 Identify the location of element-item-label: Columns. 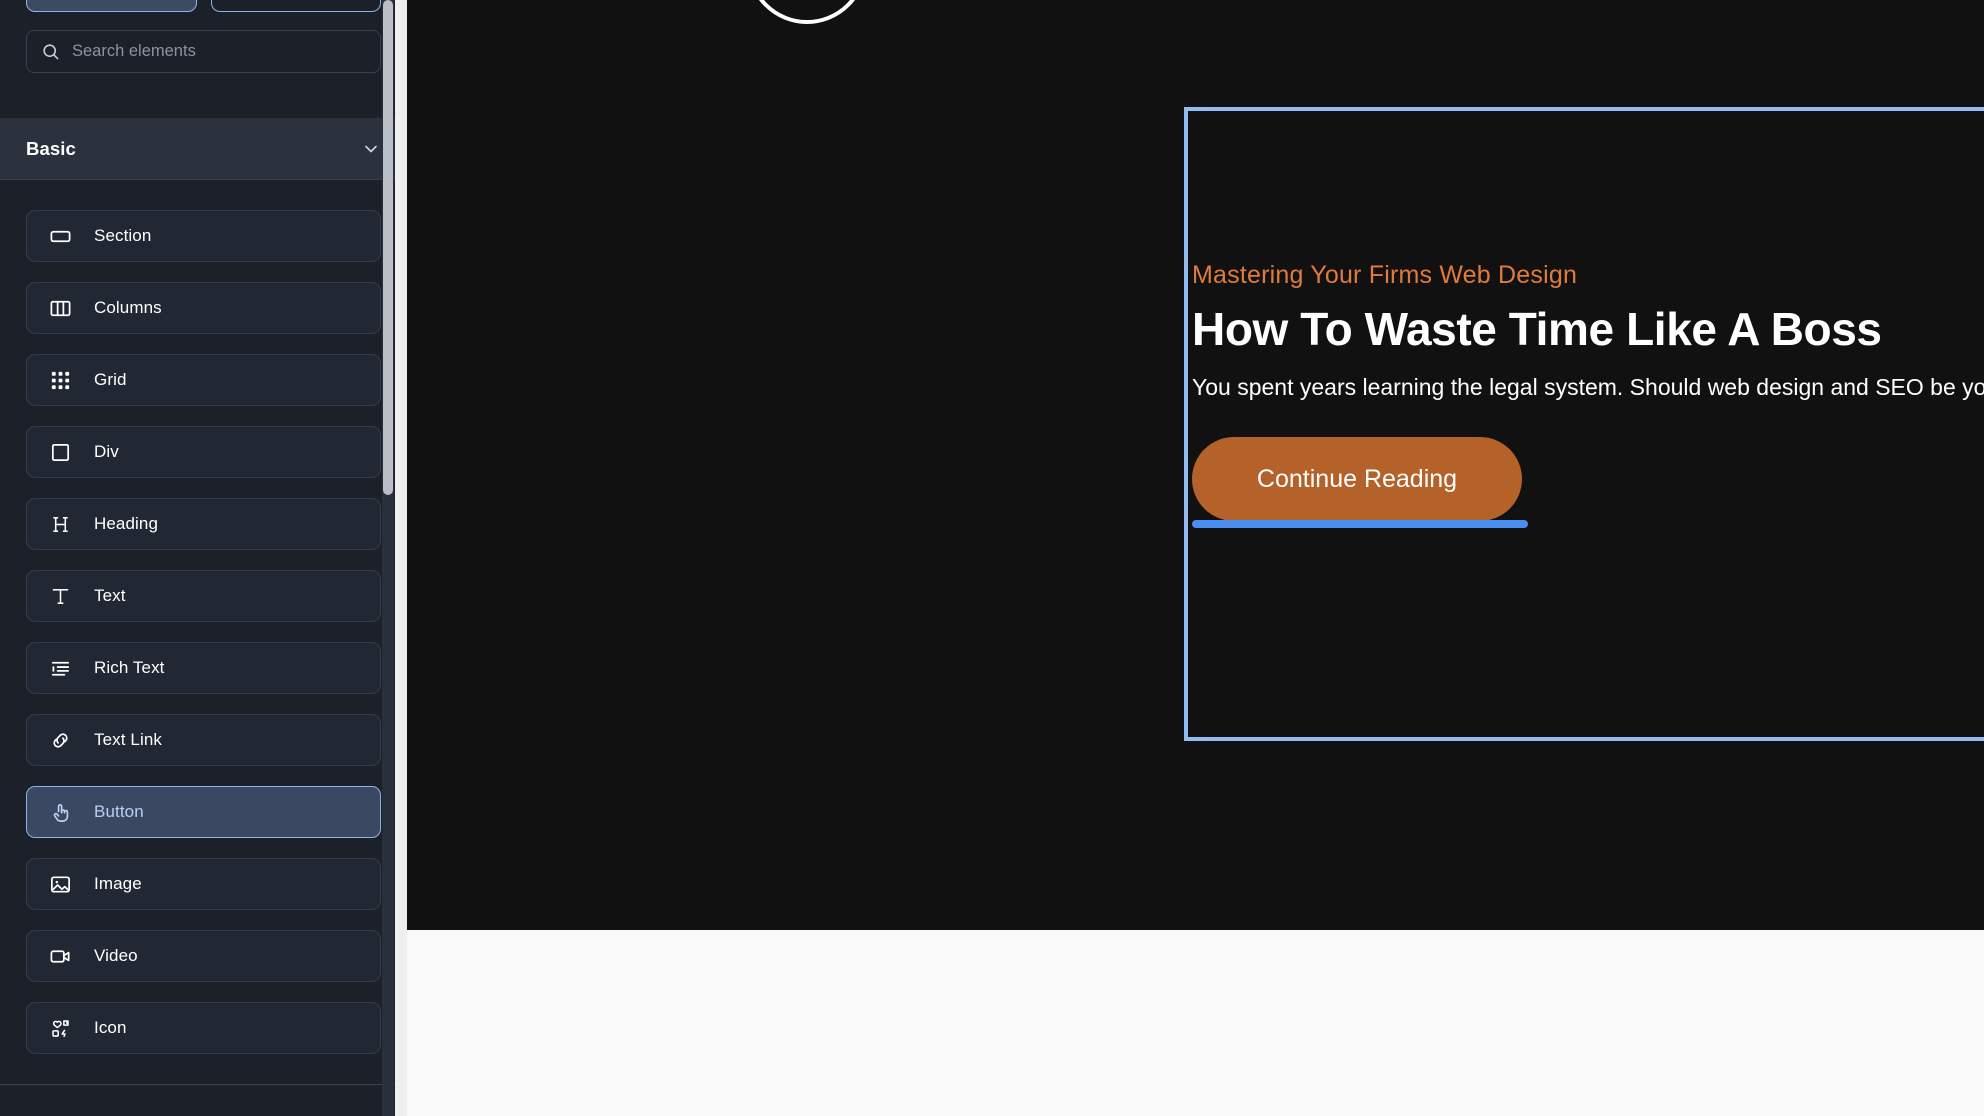
(128, 307).